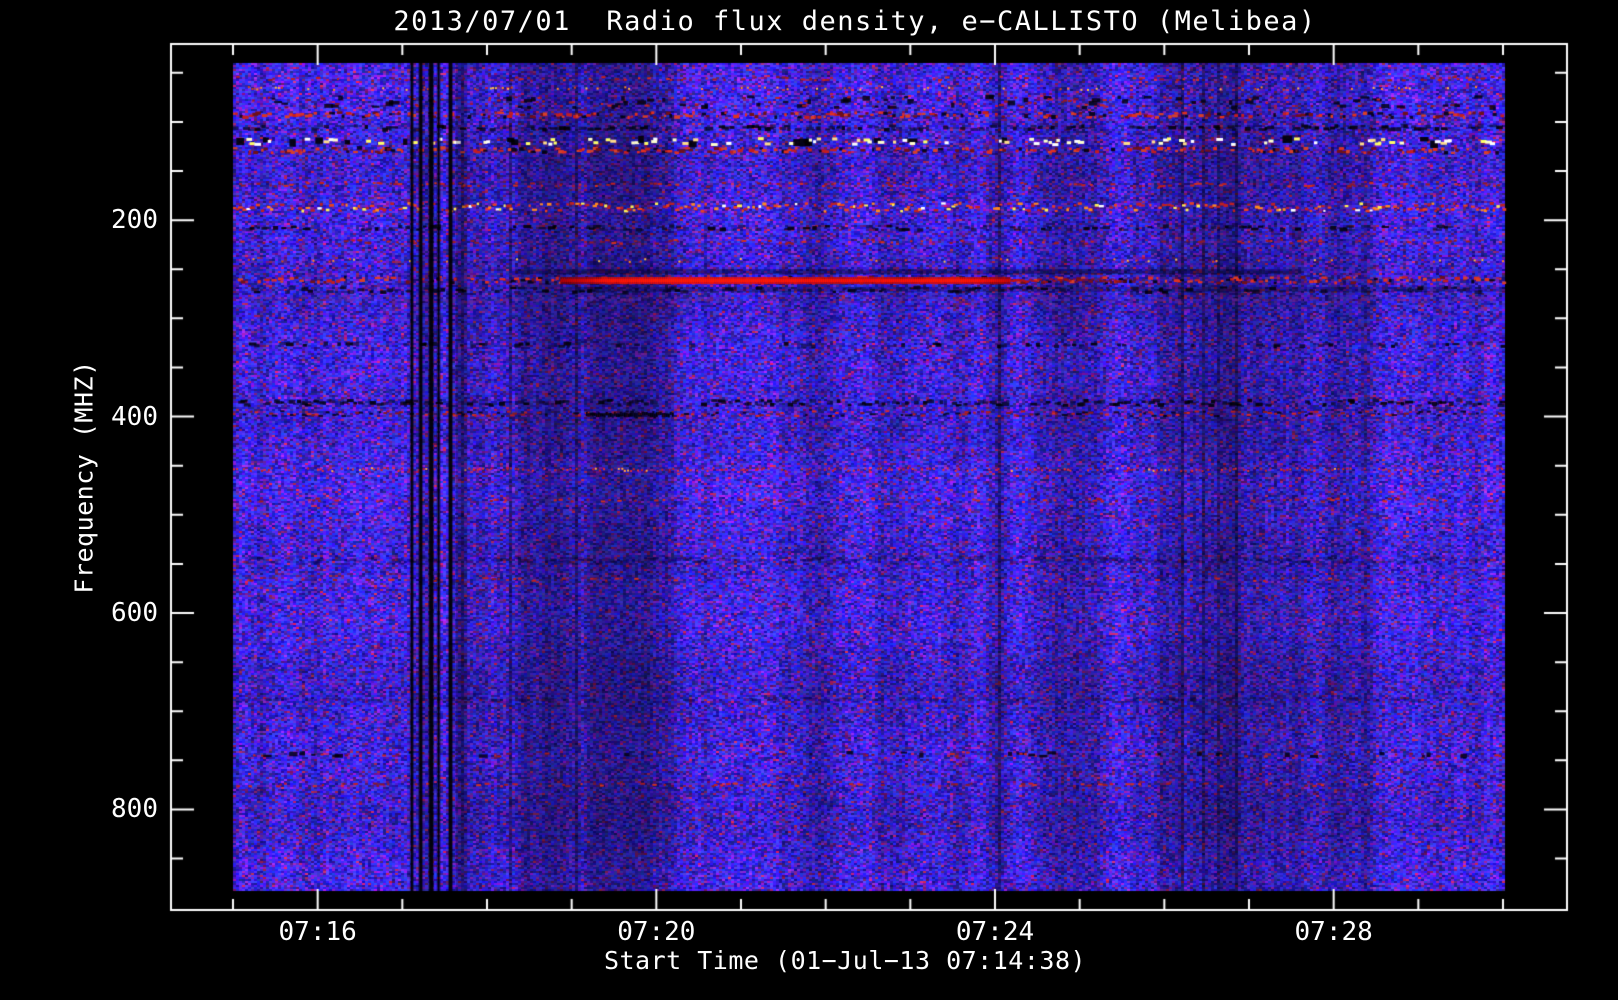  Describe the element at coordinates (134, 220) in the screenshot. I see `y-tick-label-200: 200` at that location.